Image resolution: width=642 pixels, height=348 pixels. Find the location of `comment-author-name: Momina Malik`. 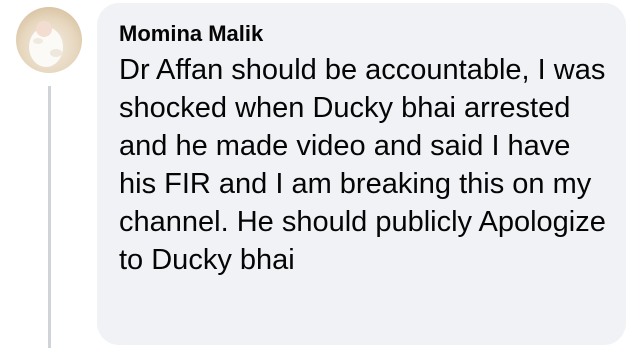

comment-author-name: Momina Malik is located at coordinates (364, 34).